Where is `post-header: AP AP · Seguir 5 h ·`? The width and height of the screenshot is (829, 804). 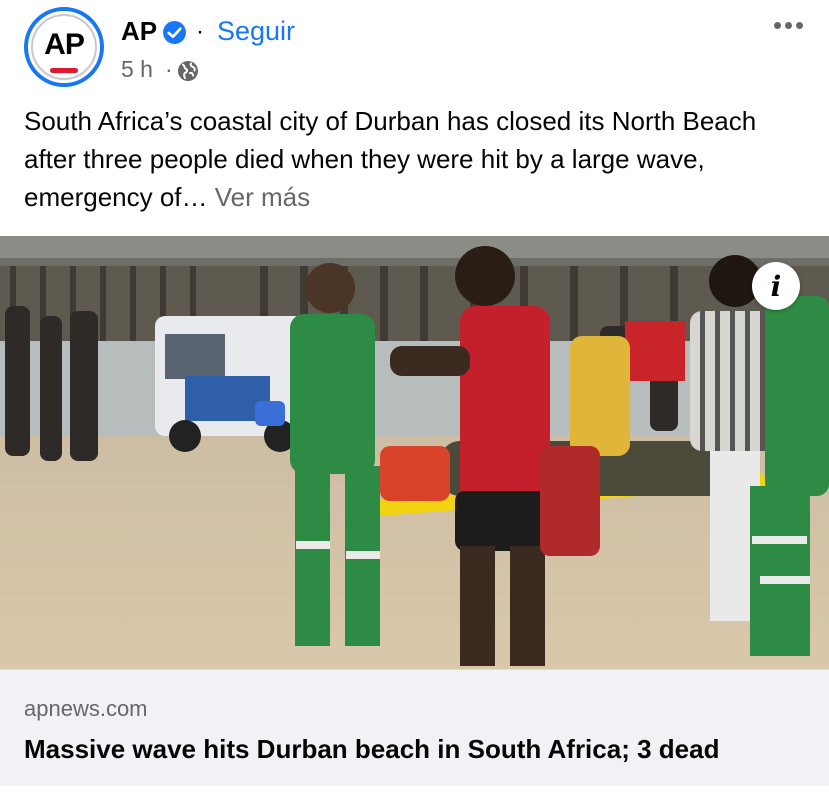 post-header: AP AP · Seguir 5 h · is located at coordinates (414, 50).